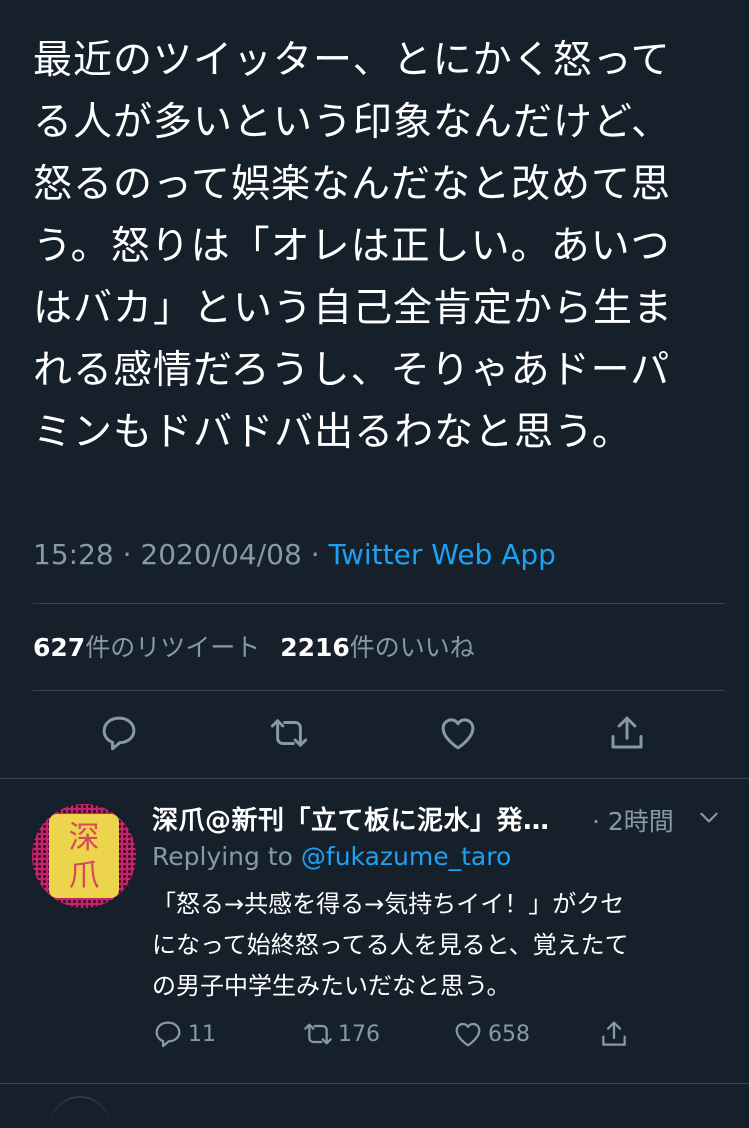 This screenshot has height=1128, width=749. What do you see at coordinates (359, 1034) in the screenshot?
I see `retweet-count: 176` at bounding box center [359, 1034].